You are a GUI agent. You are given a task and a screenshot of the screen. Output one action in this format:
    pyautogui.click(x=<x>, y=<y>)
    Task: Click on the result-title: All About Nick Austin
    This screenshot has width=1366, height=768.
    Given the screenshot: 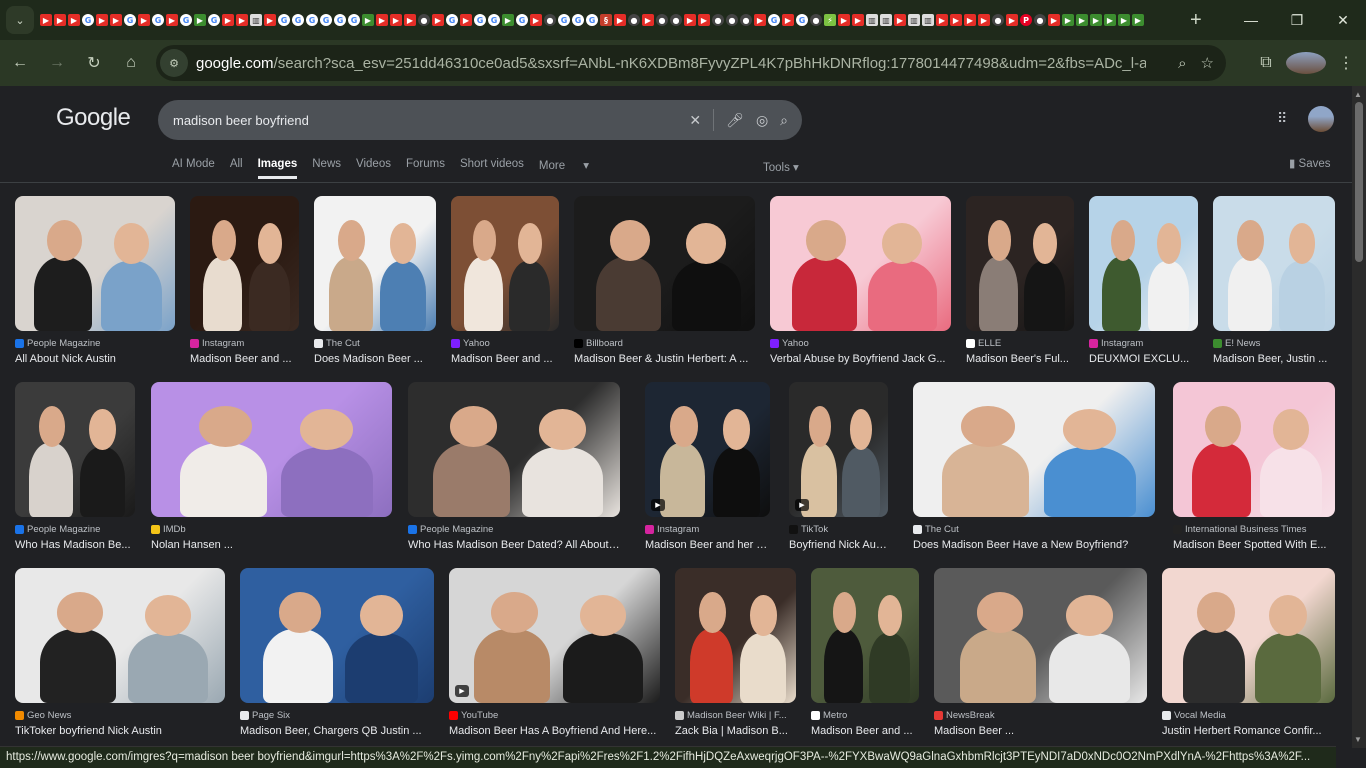 What is the action you would take?
    pyautogui.click(x=95, y=359)
    